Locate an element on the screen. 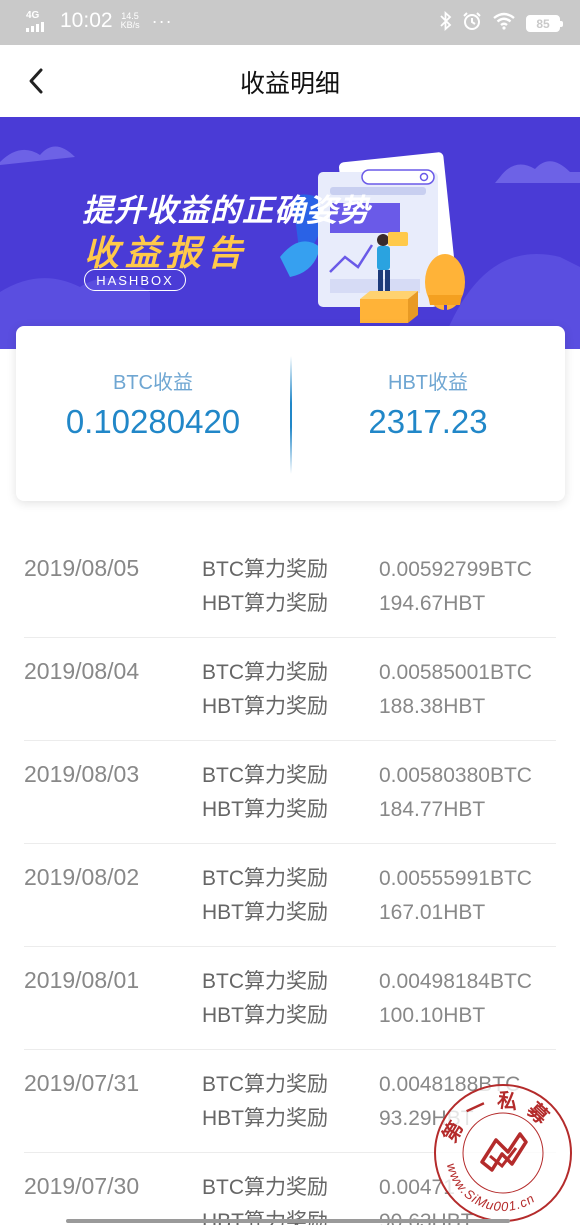 The image size is (580, 1225). record-date: 2019/08/03 is located at coordinates (82, 774).